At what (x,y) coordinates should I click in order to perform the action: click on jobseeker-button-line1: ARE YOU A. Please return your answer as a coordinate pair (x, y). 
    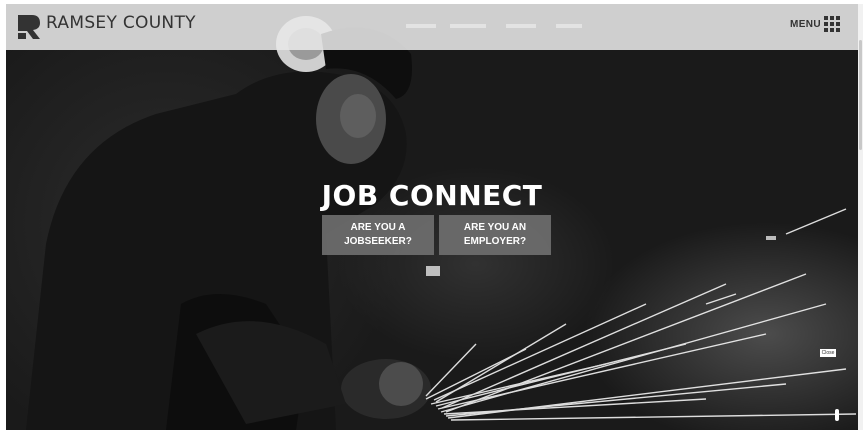
    Looking at the image, I should click on (378, 227).